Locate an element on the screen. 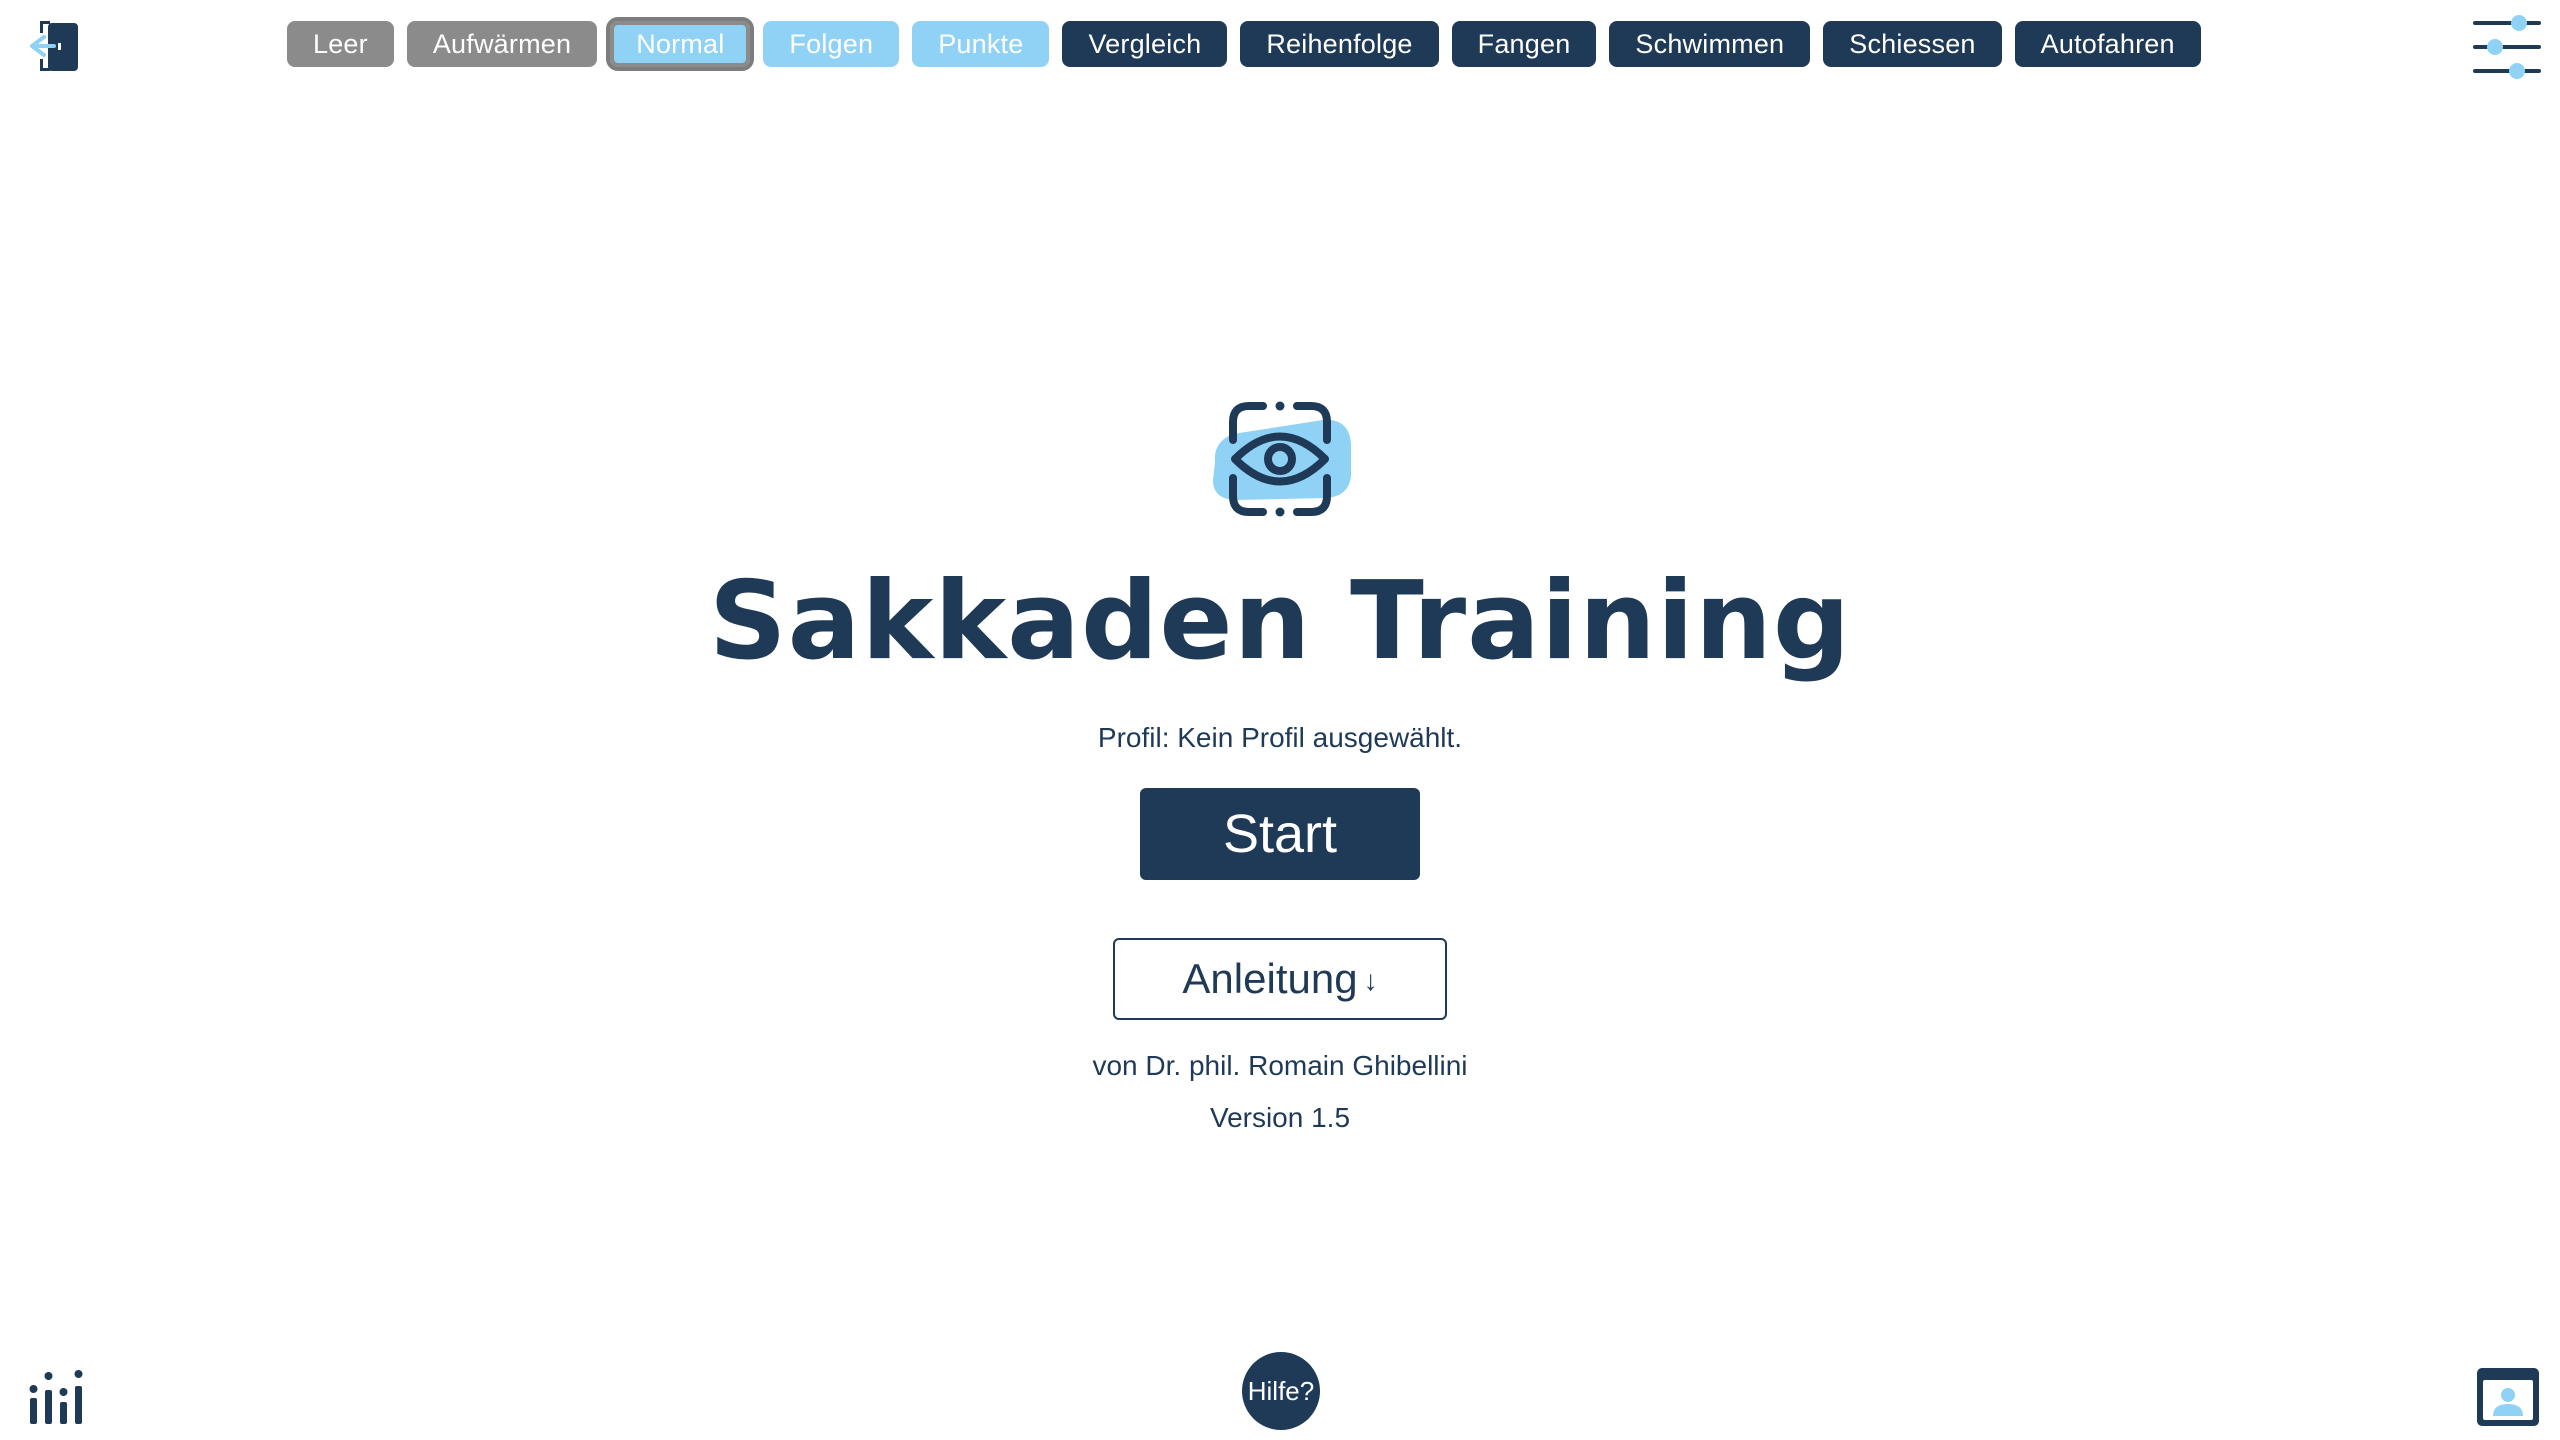  start-button: Start is located at coordinates (1280, 834).